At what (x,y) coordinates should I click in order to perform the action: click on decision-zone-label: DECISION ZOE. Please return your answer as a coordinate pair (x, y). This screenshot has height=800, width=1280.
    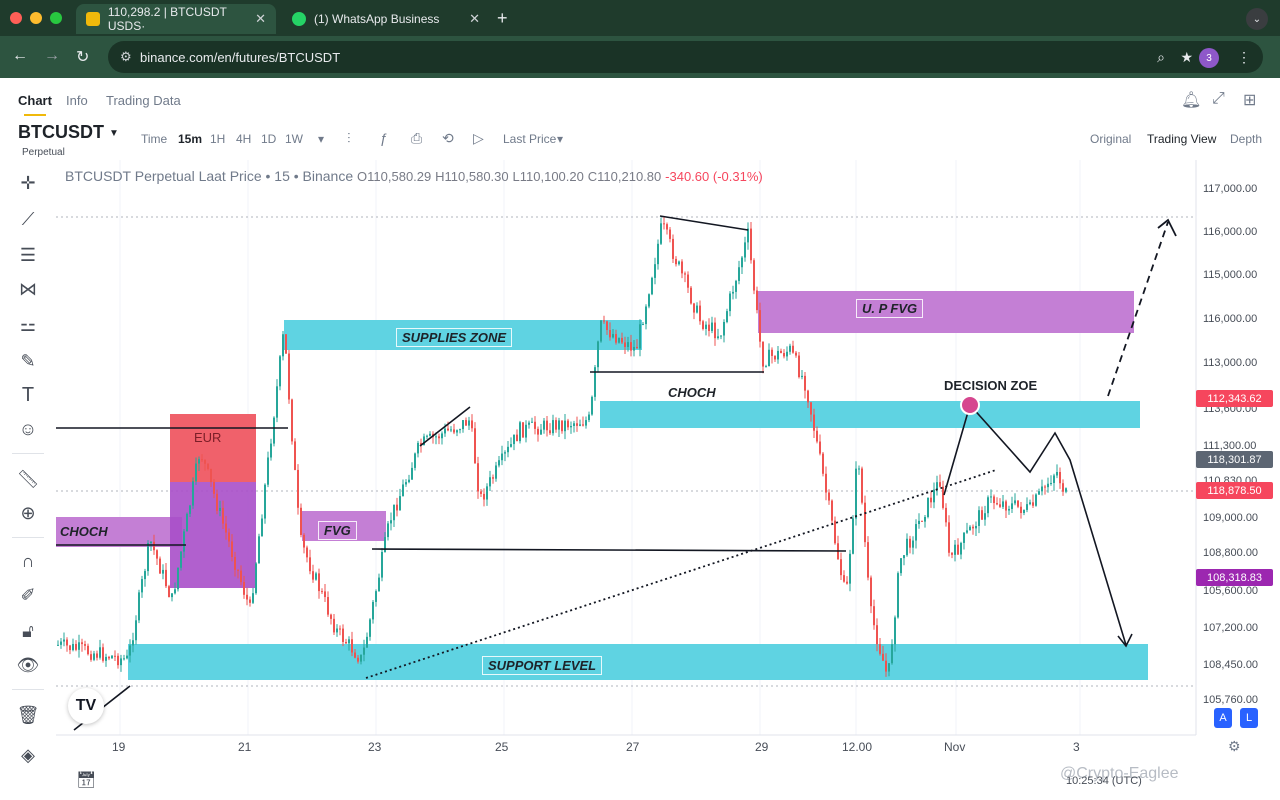
    Looking at the image, I should click on (991, 385).